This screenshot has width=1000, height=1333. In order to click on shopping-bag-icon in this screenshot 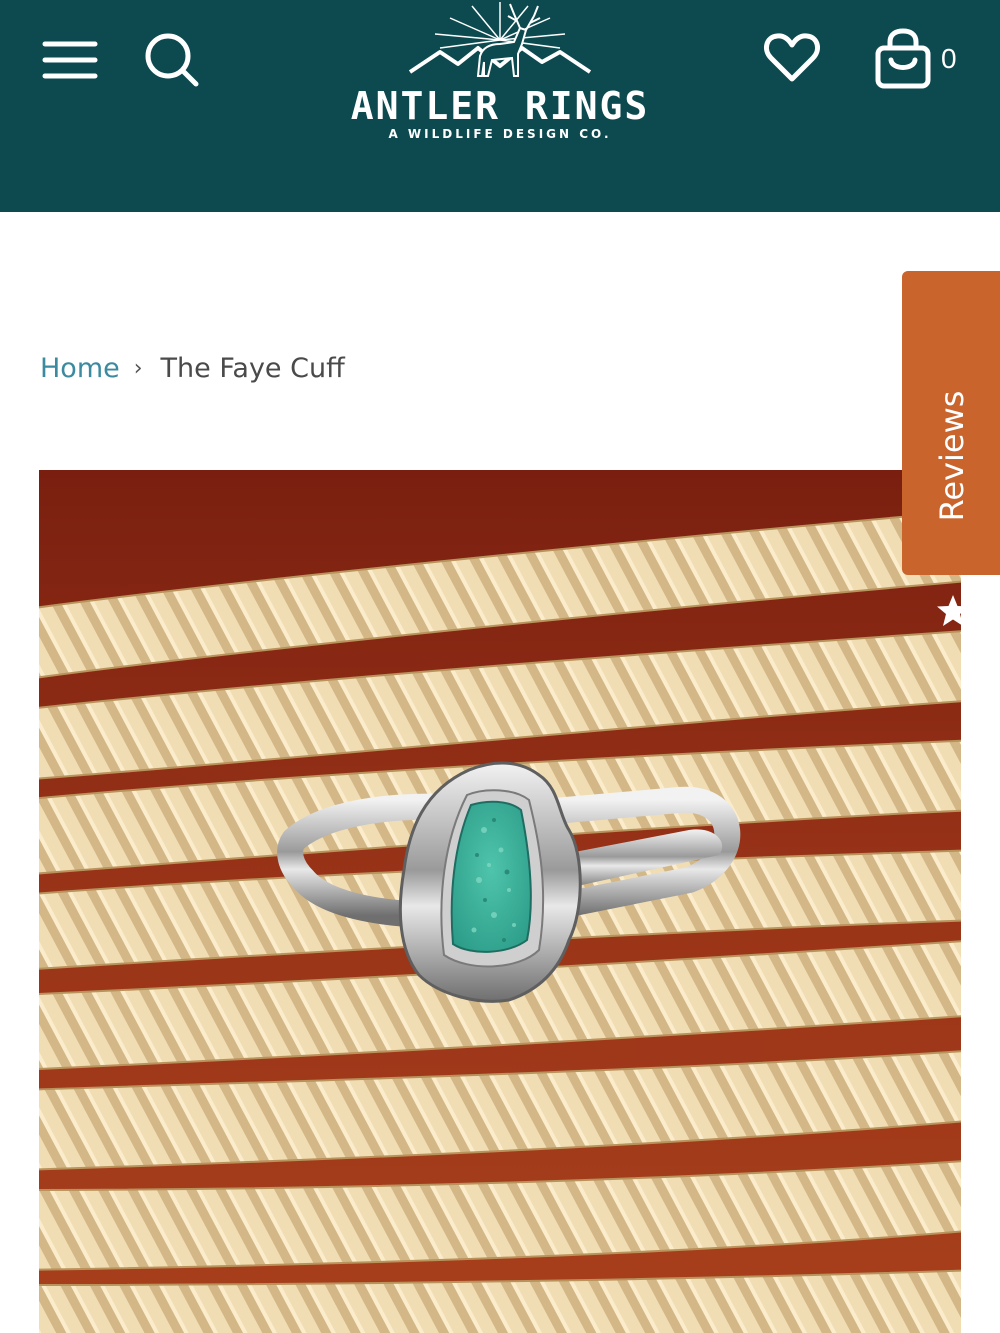, I will do `click(903, 58)`.